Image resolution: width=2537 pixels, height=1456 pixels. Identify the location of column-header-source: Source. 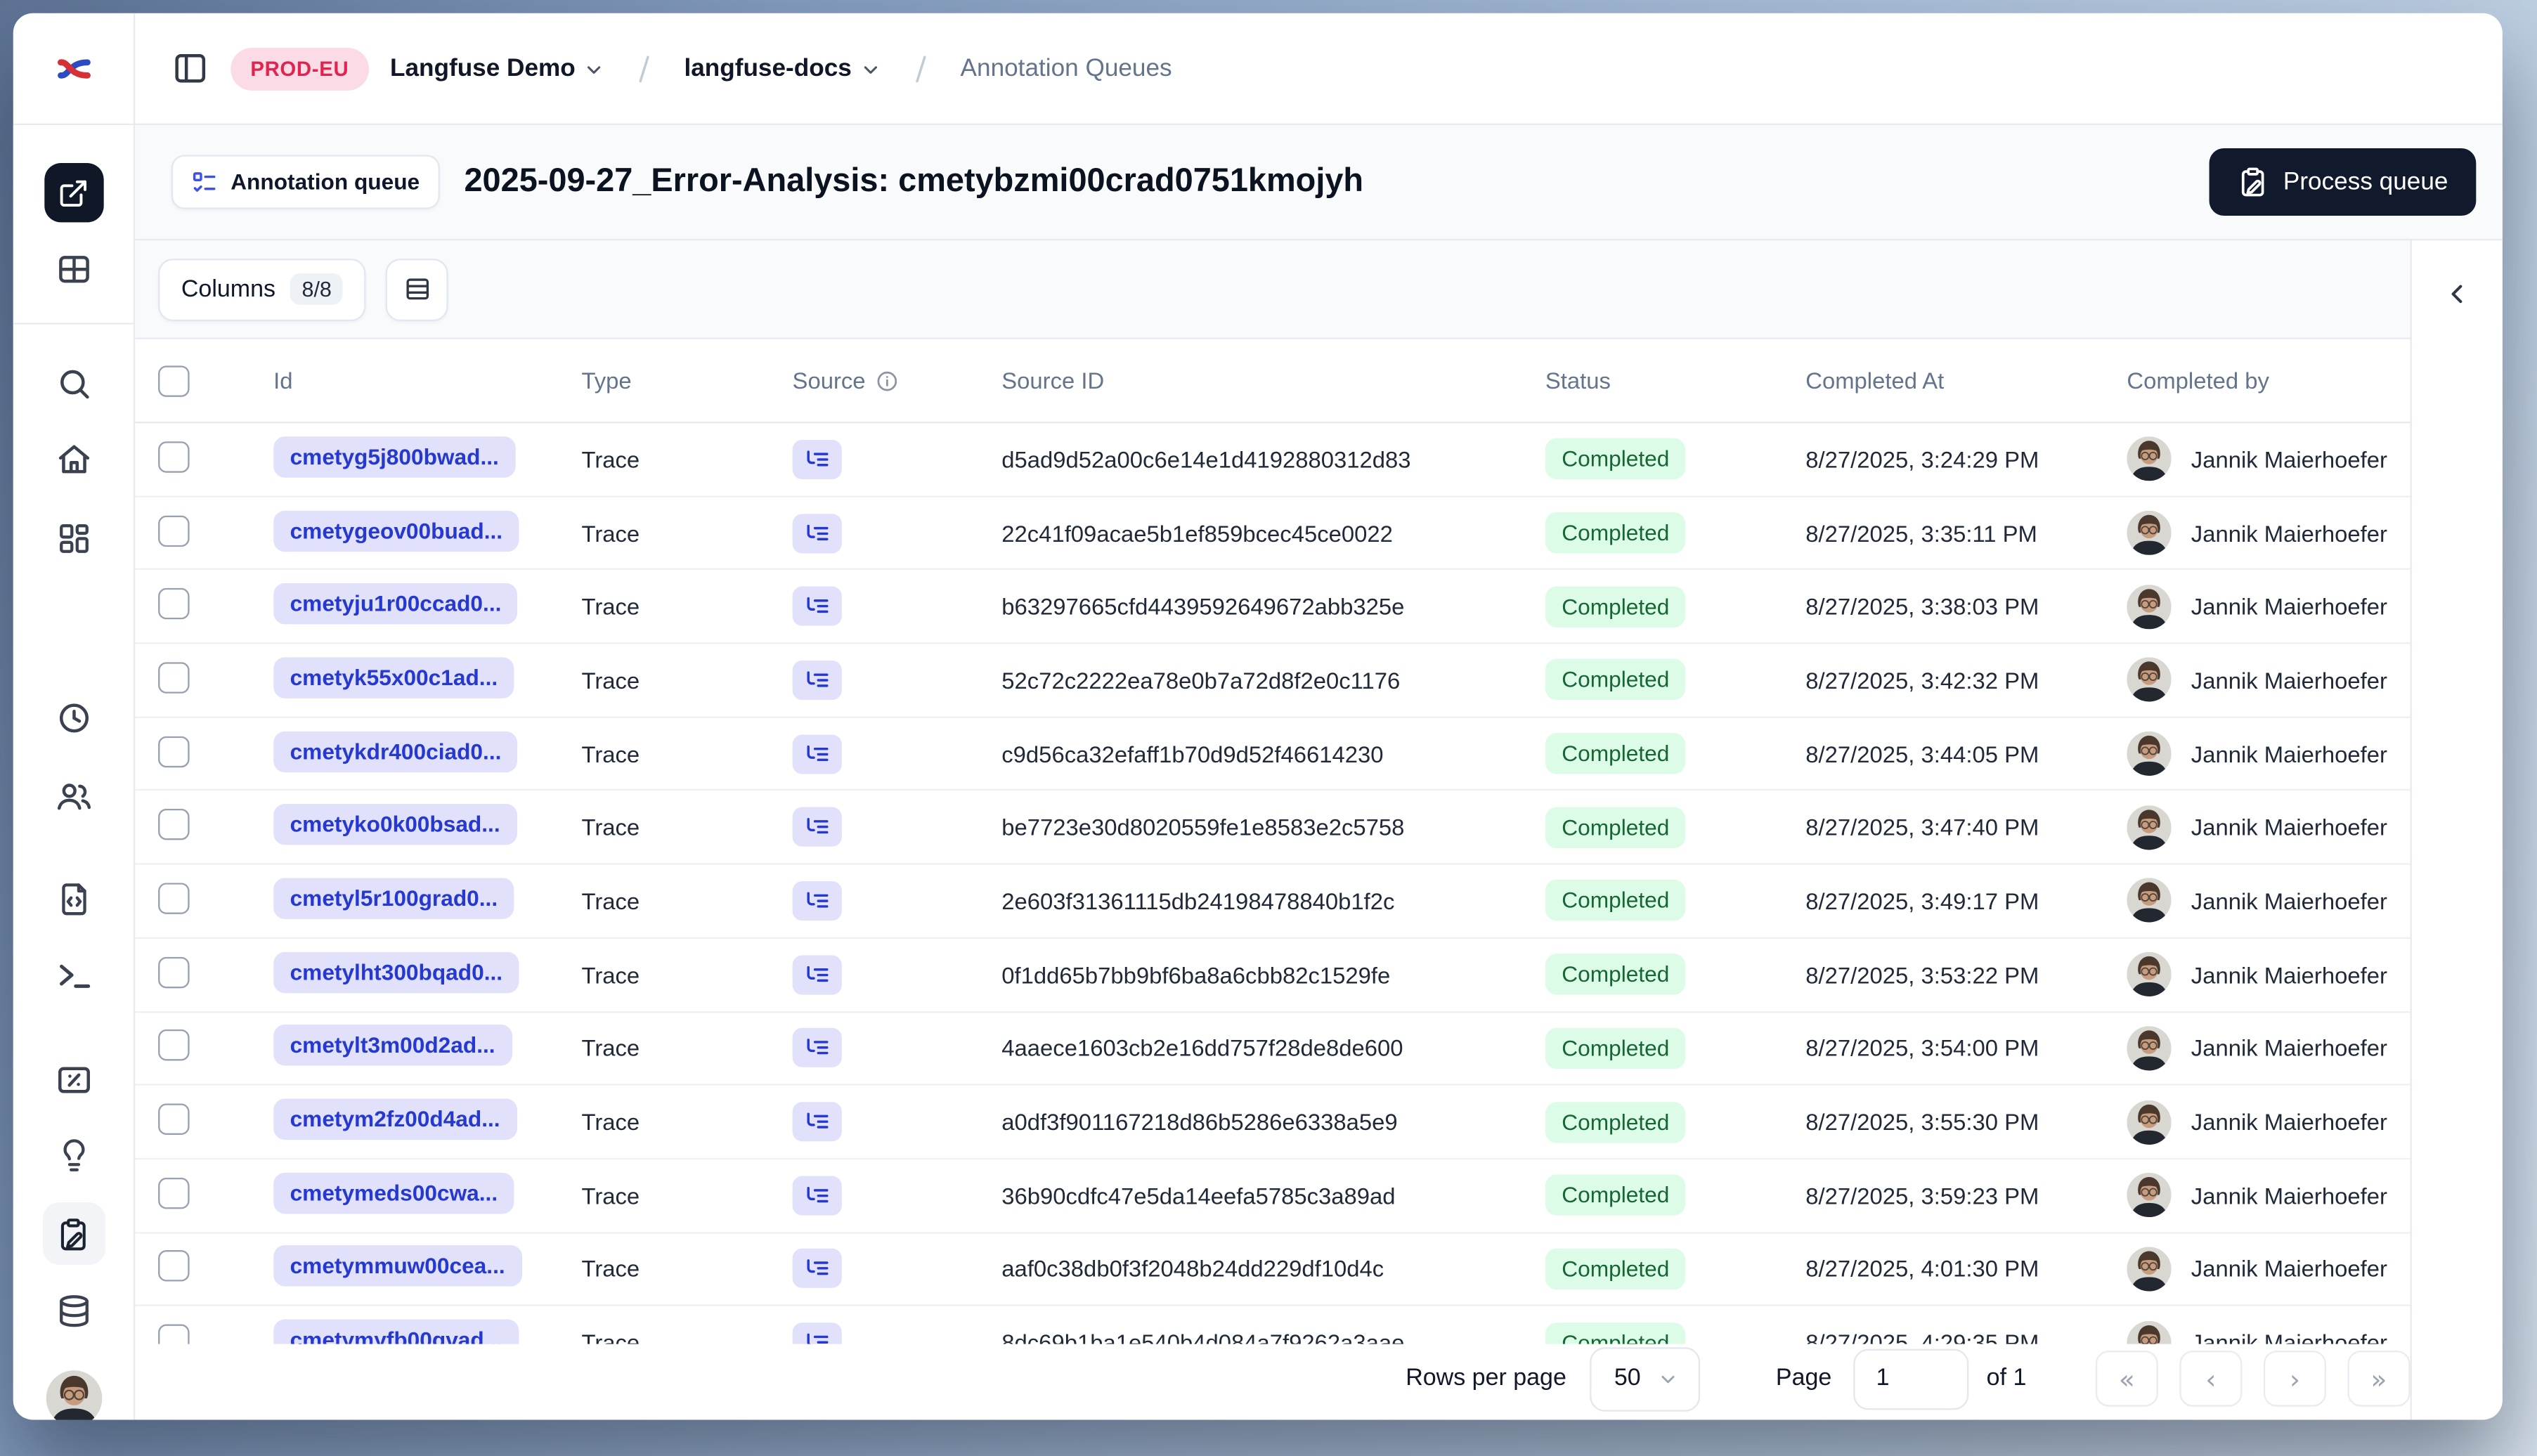
(897, 381).